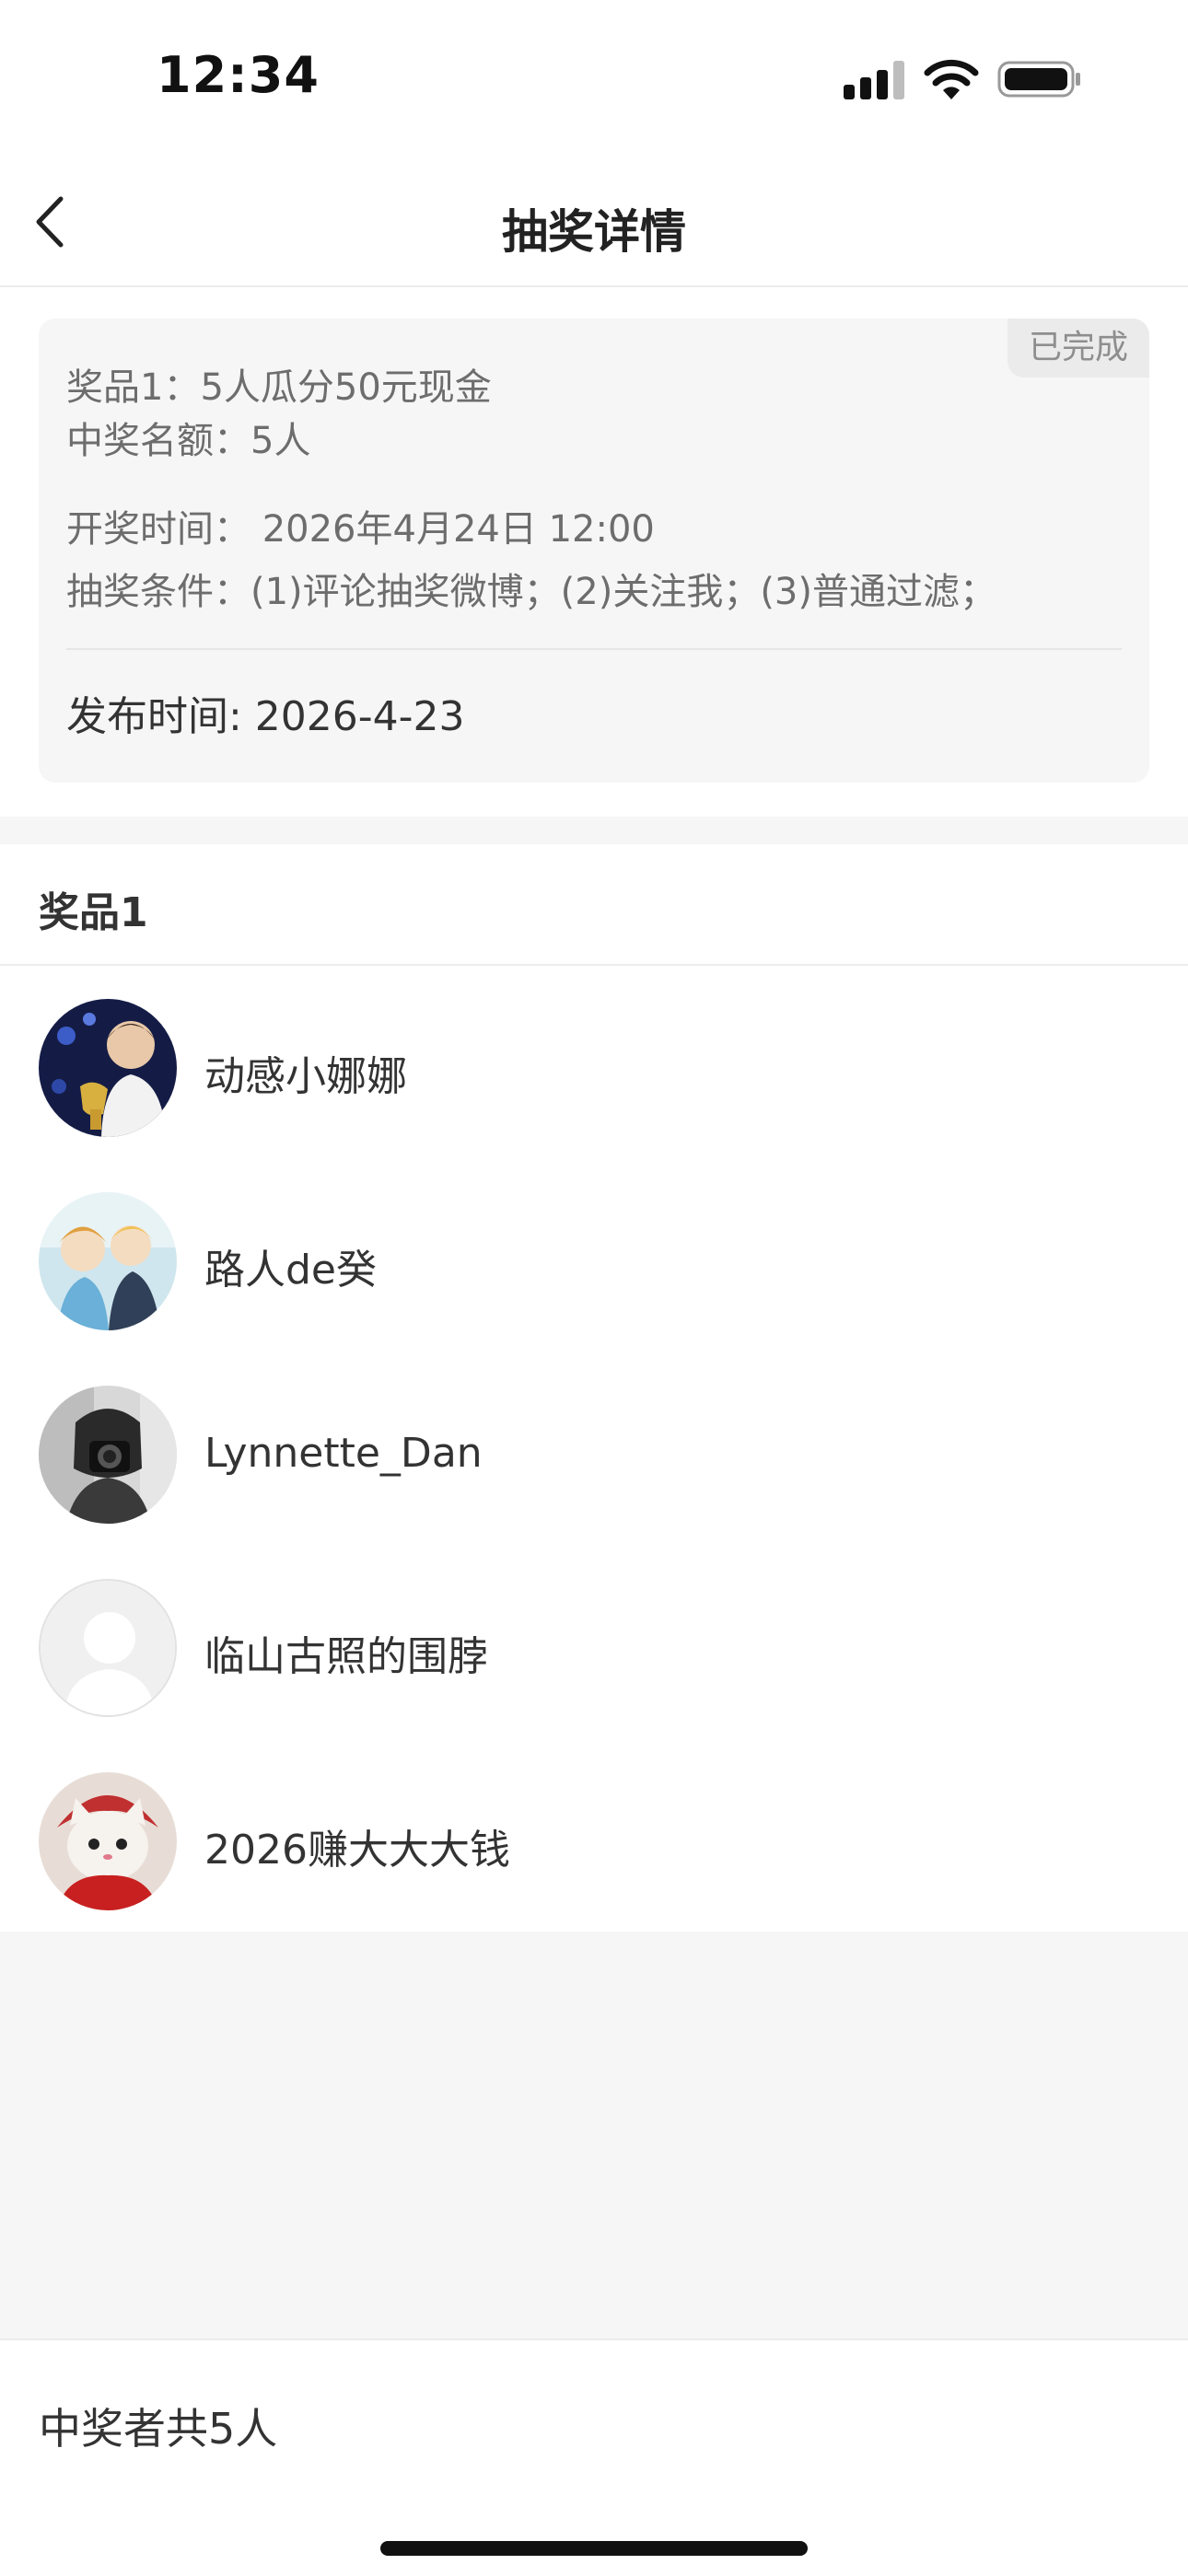 The height and width of the screenshot is (2576, 1188). What do you see at coordinates (93, 912) in the screenshot?
I see `prize-title: 奖品1` at bounding box center [93, 912].